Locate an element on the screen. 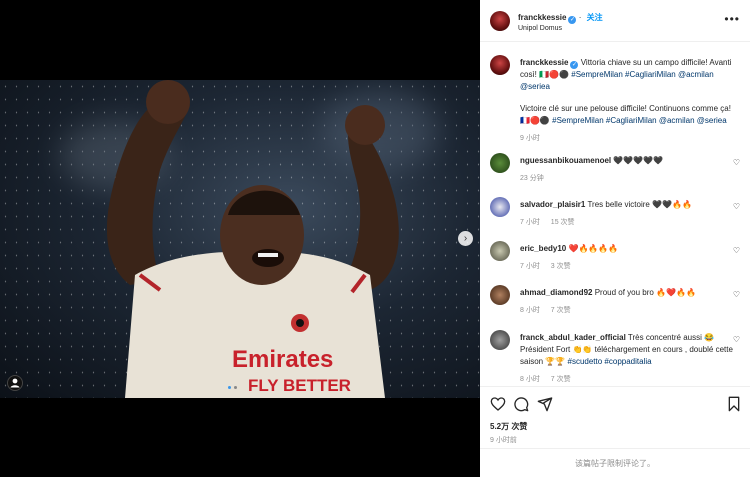 Image resolution: width=750 pixels, height=477 pixels. comment-tags: #scudetto #coppaditalia is located at coordinates (610, 361).